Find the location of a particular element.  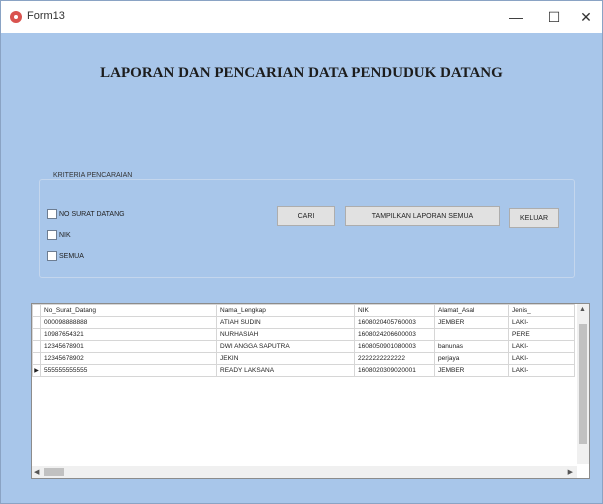

column-header: NIK is located at coordinates (394, 310).